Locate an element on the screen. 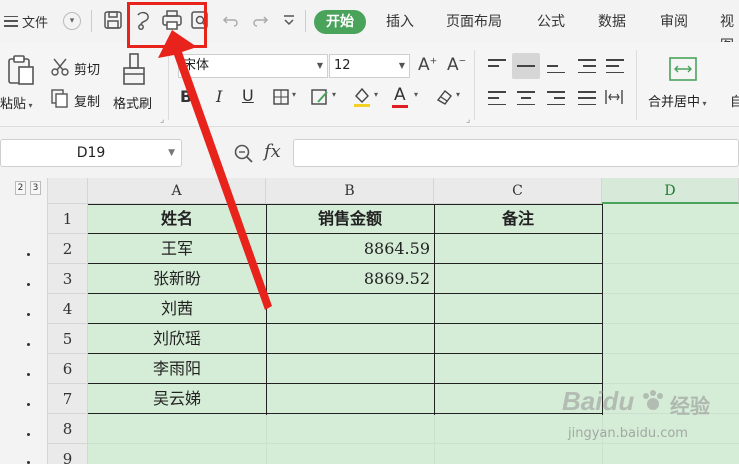 This screenshot has height=464, width=739. watermark-brand-cn: 经验 is located at coordinates (690, 406).